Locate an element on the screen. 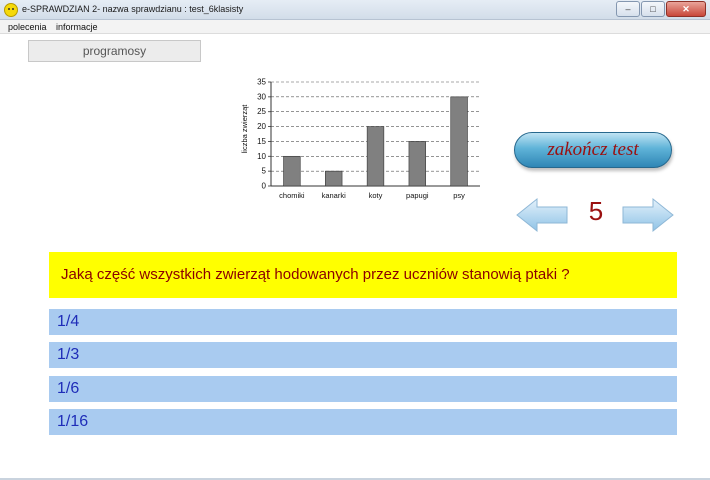 The width and height of the screenshot is (710, 480). menu-item-polecenia: polecenia is located at coordinates (27, 27).